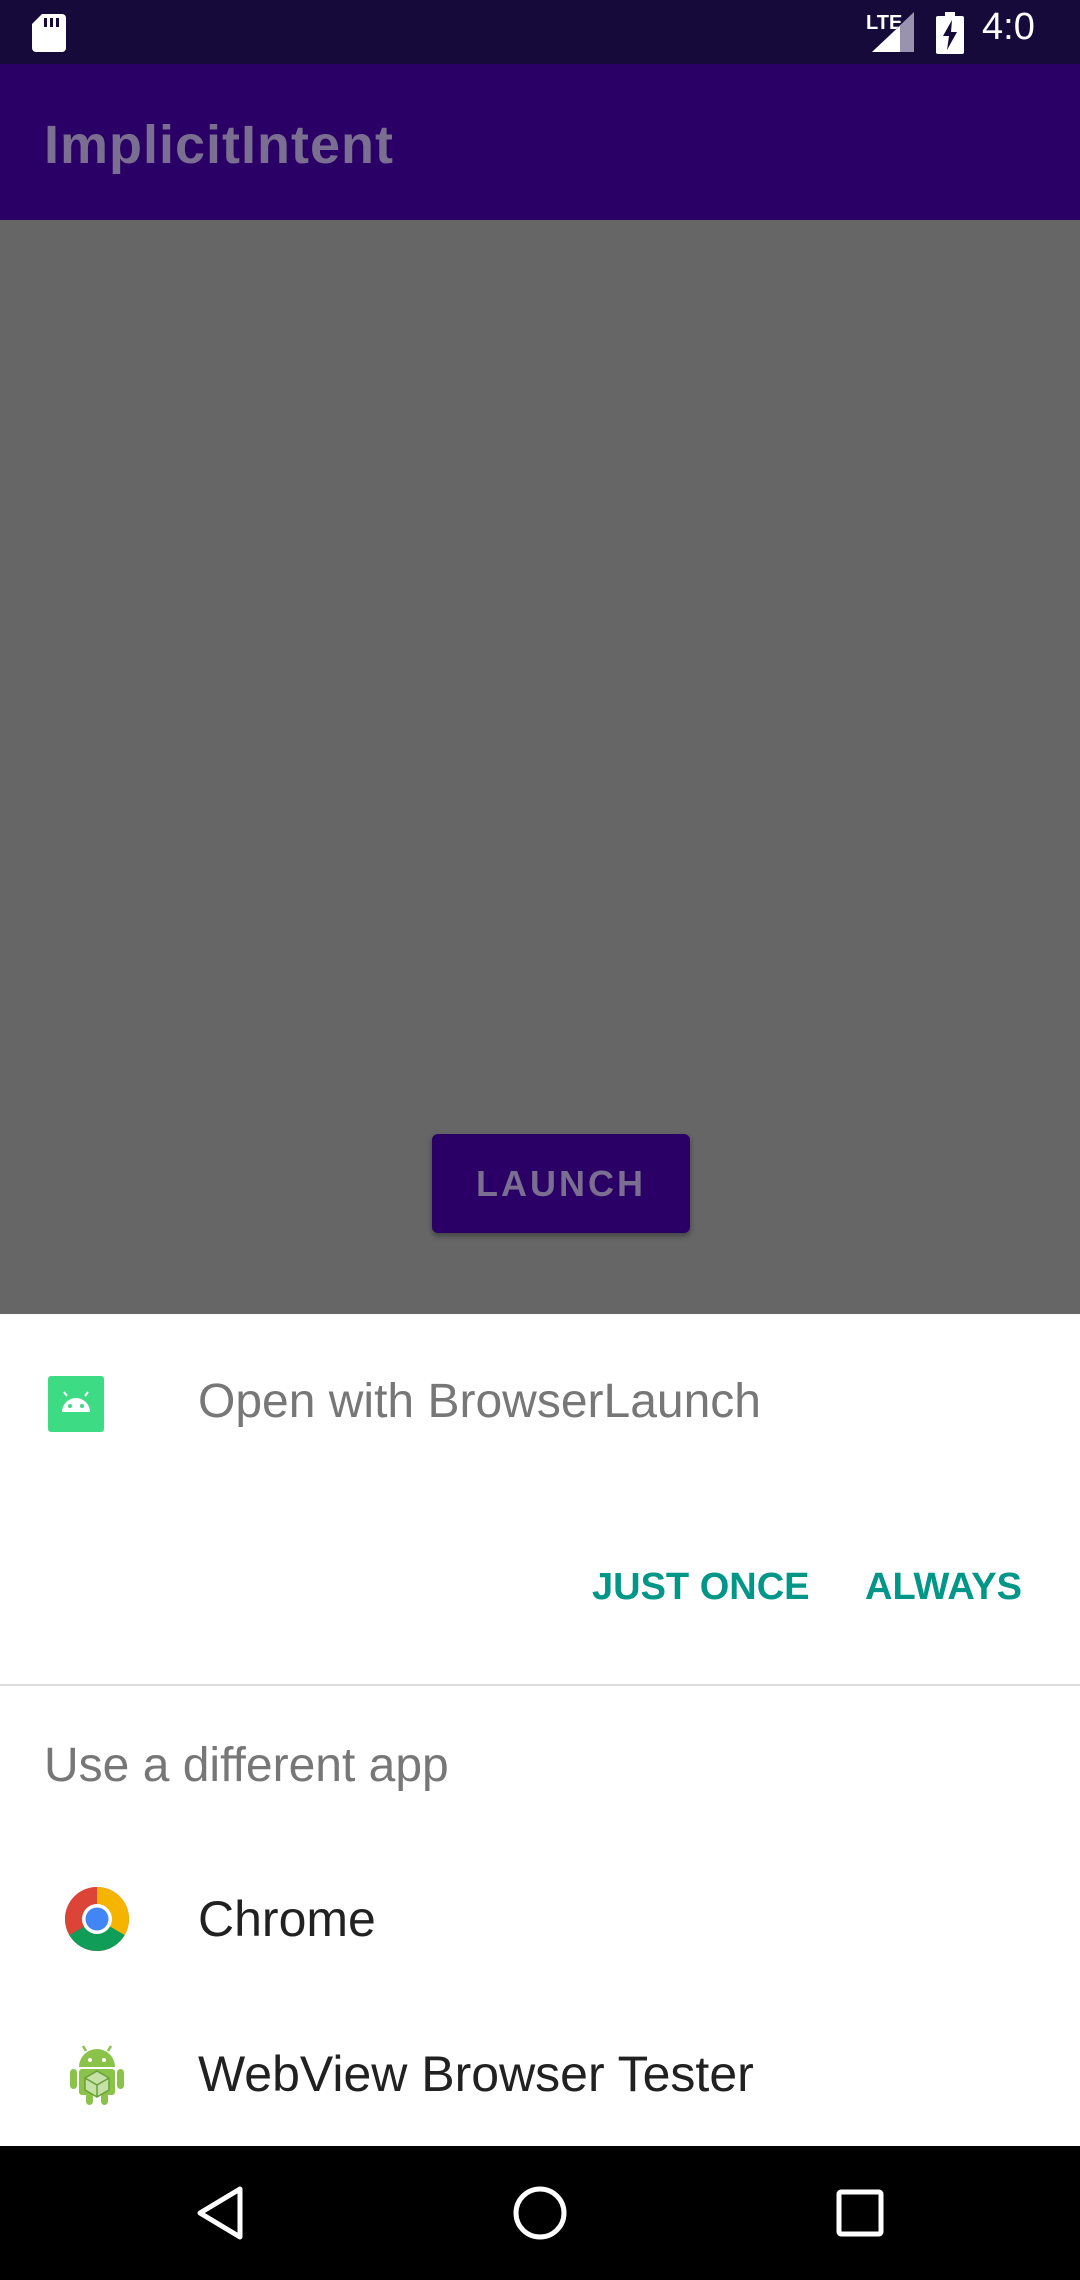 The image size is (1080, 2280). I want to click on app-option-chrome: Chrome, so click(540, 1919).